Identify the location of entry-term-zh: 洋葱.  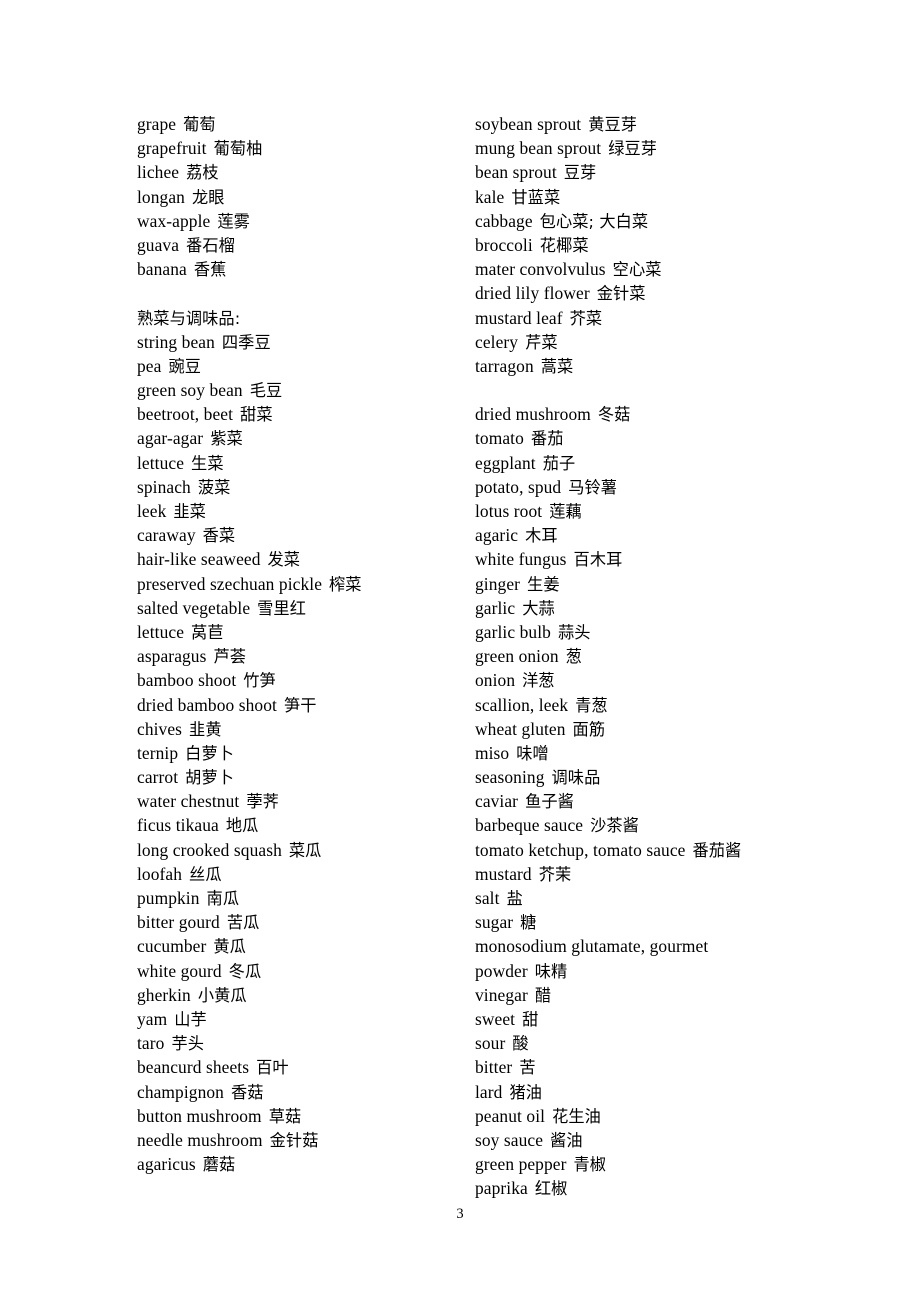
(538, 681).